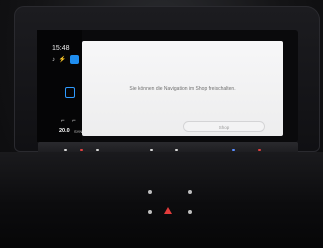  Describe the element at coordinates (61, 48) in the screenshot. I see `clock: 15:48` at that location.